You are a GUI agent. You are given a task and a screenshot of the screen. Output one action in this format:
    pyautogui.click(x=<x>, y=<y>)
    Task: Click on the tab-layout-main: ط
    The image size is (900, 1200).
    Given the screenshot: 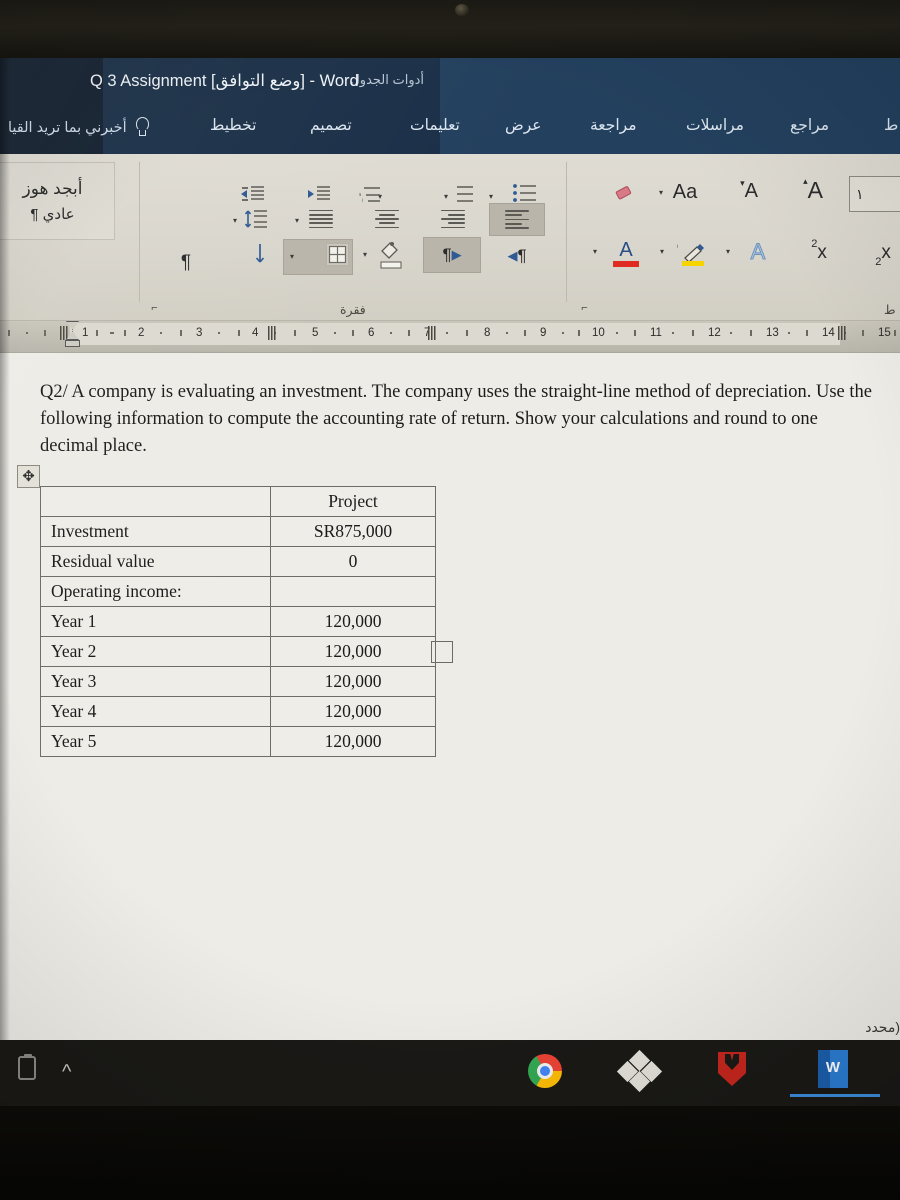 What is the action you would take?
    pyautogui.click(x=891, y=125)
    